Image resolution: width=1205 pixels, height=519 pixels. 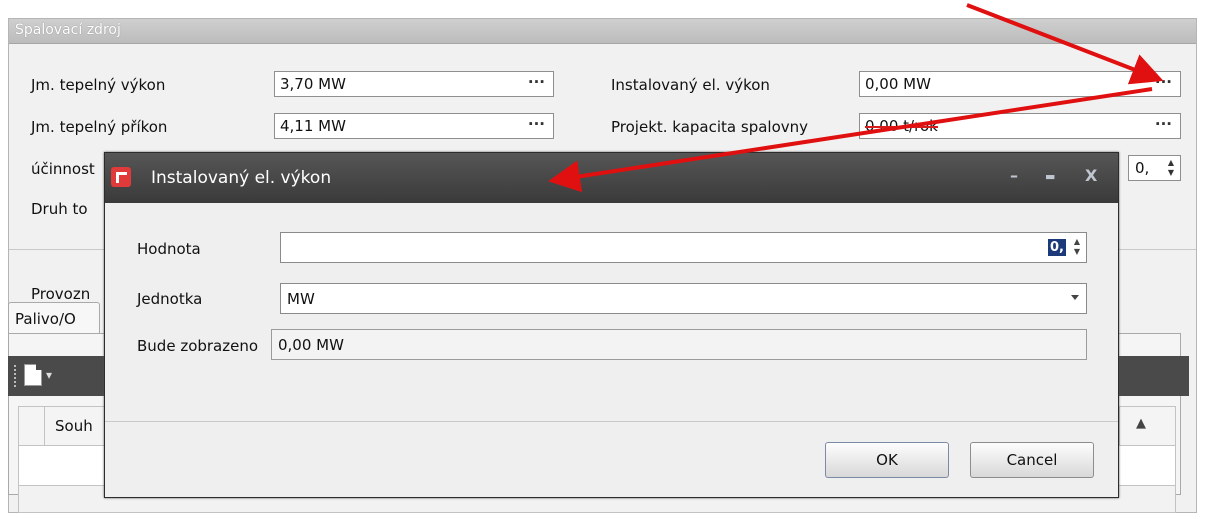 I want to click on value-input: 0, ▲ ▼, so click(x=683, y=247).